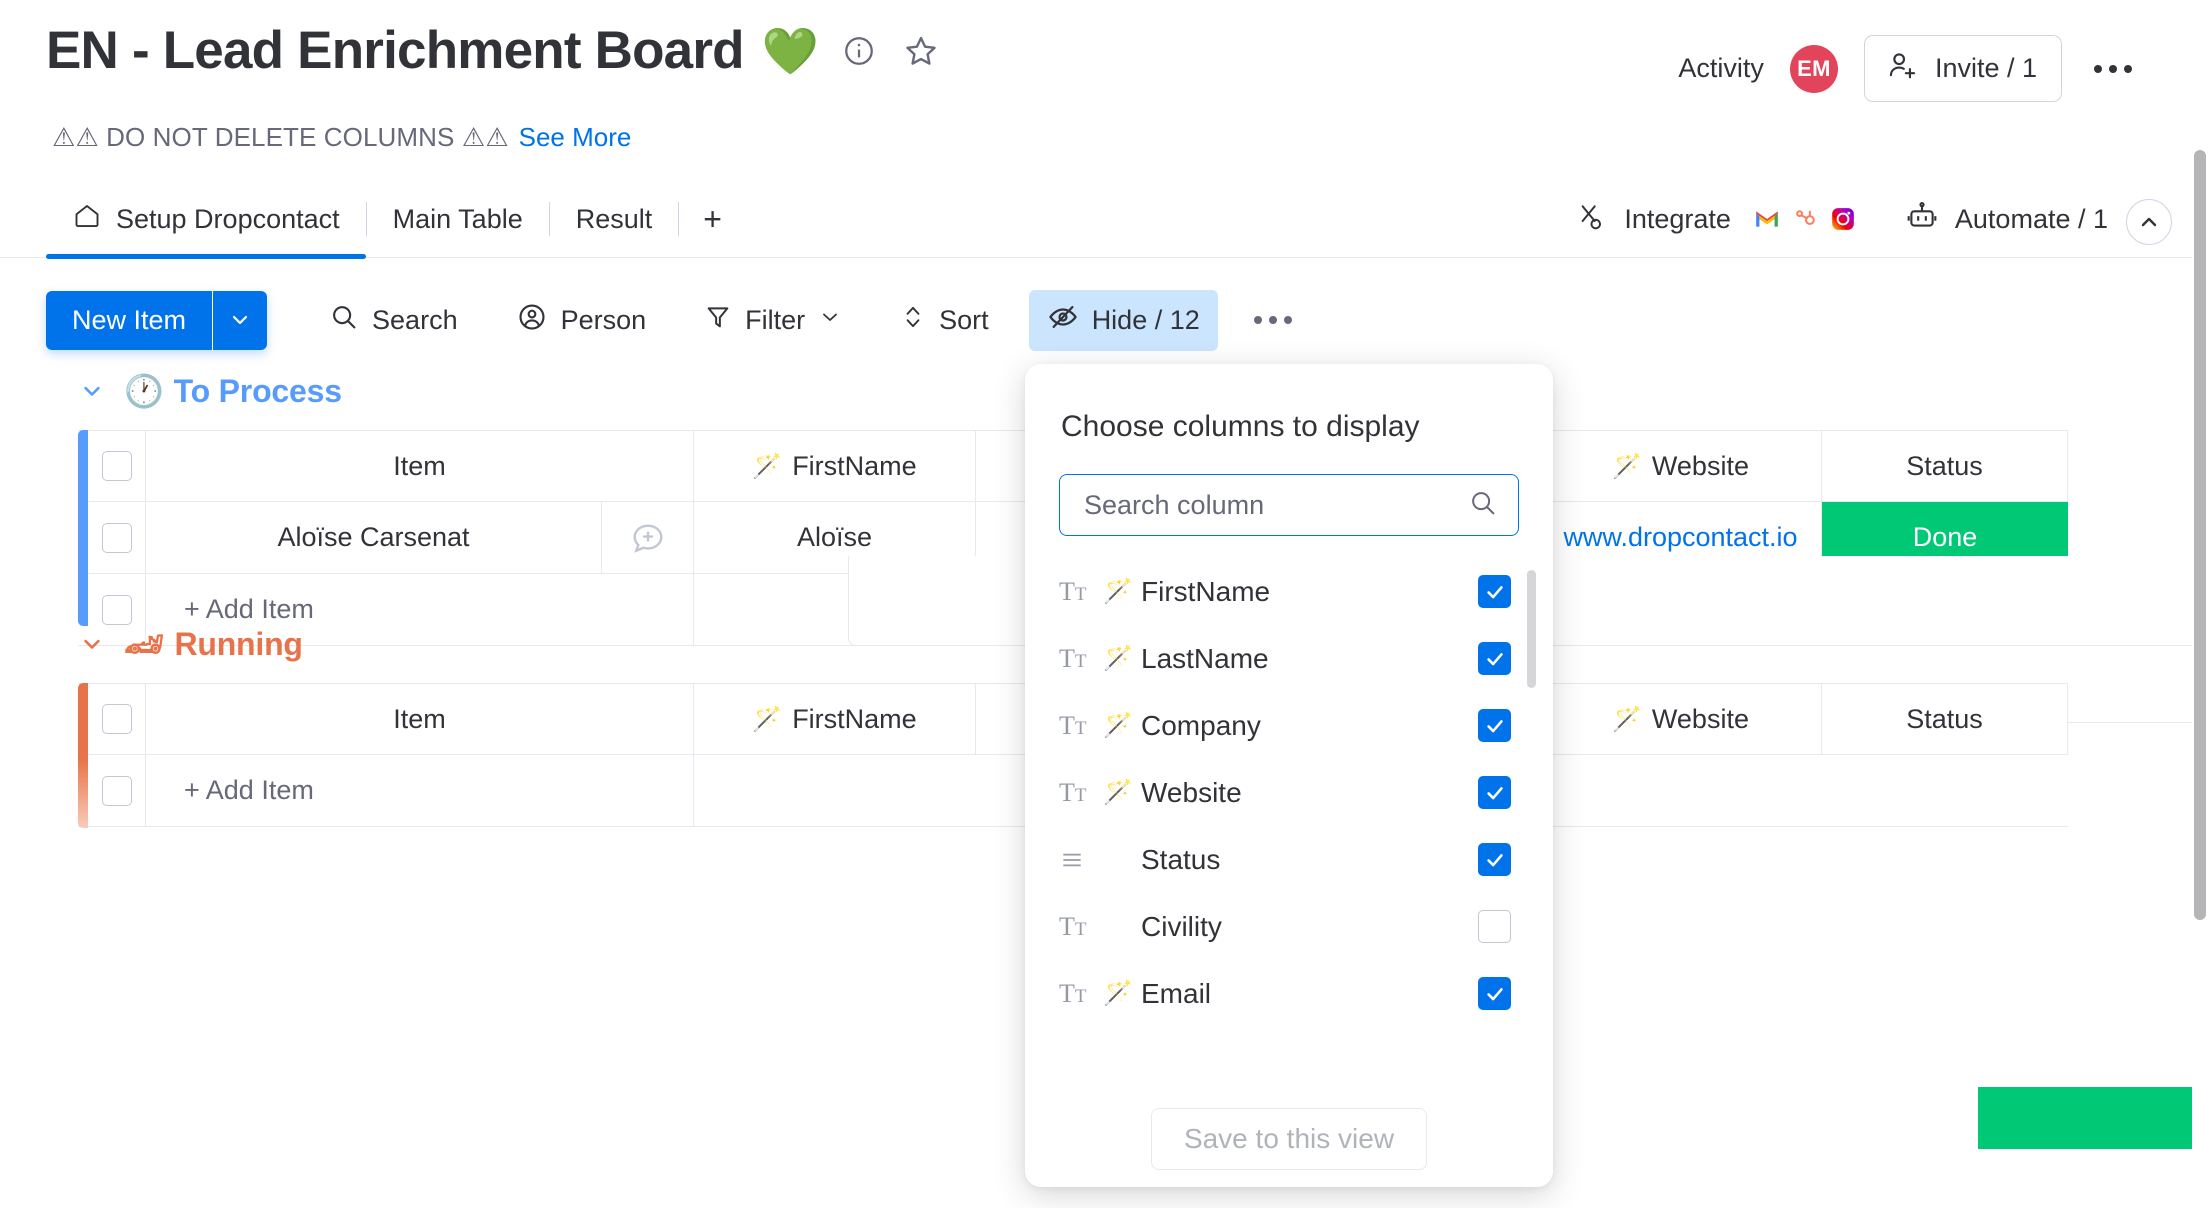 This screenshot has width=2208, height=1208. Describe the element at coordinates (2113, 69) in the screenshot. I see `more-options-icon` at that location.